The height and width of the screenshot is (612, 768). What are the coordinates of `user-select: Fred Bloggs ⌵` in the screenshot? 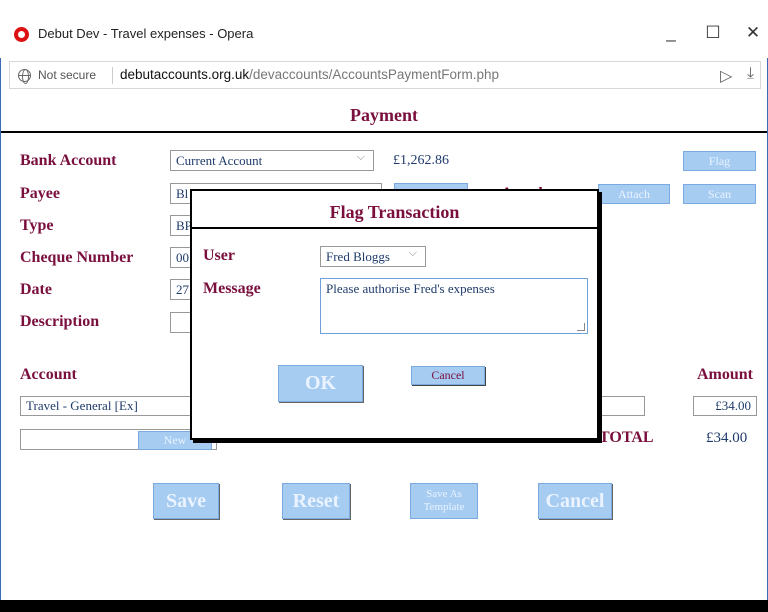 It's located at (373, 256).